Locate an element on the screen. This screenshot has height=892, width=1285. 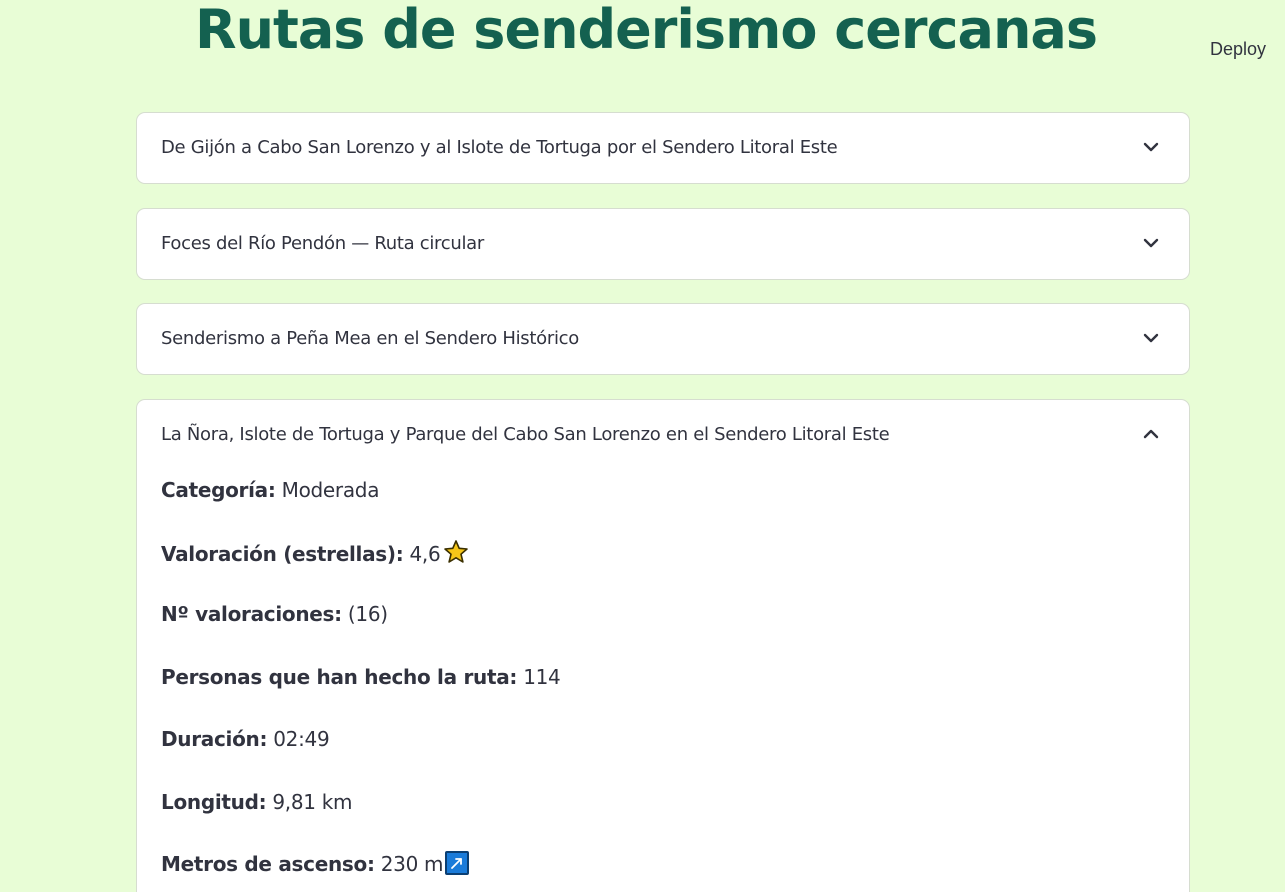
detail-label: Metros de ascenso: is located at coordinates (268, 864).